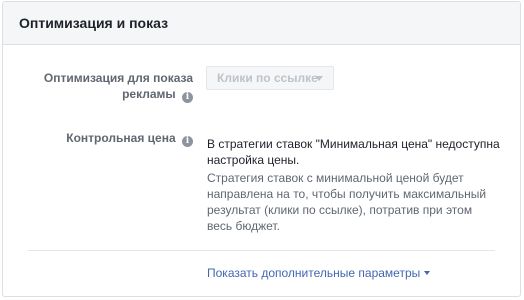  I want to click on optimization-label: Оптимизация для показа рекламы i, so click(103, 86).